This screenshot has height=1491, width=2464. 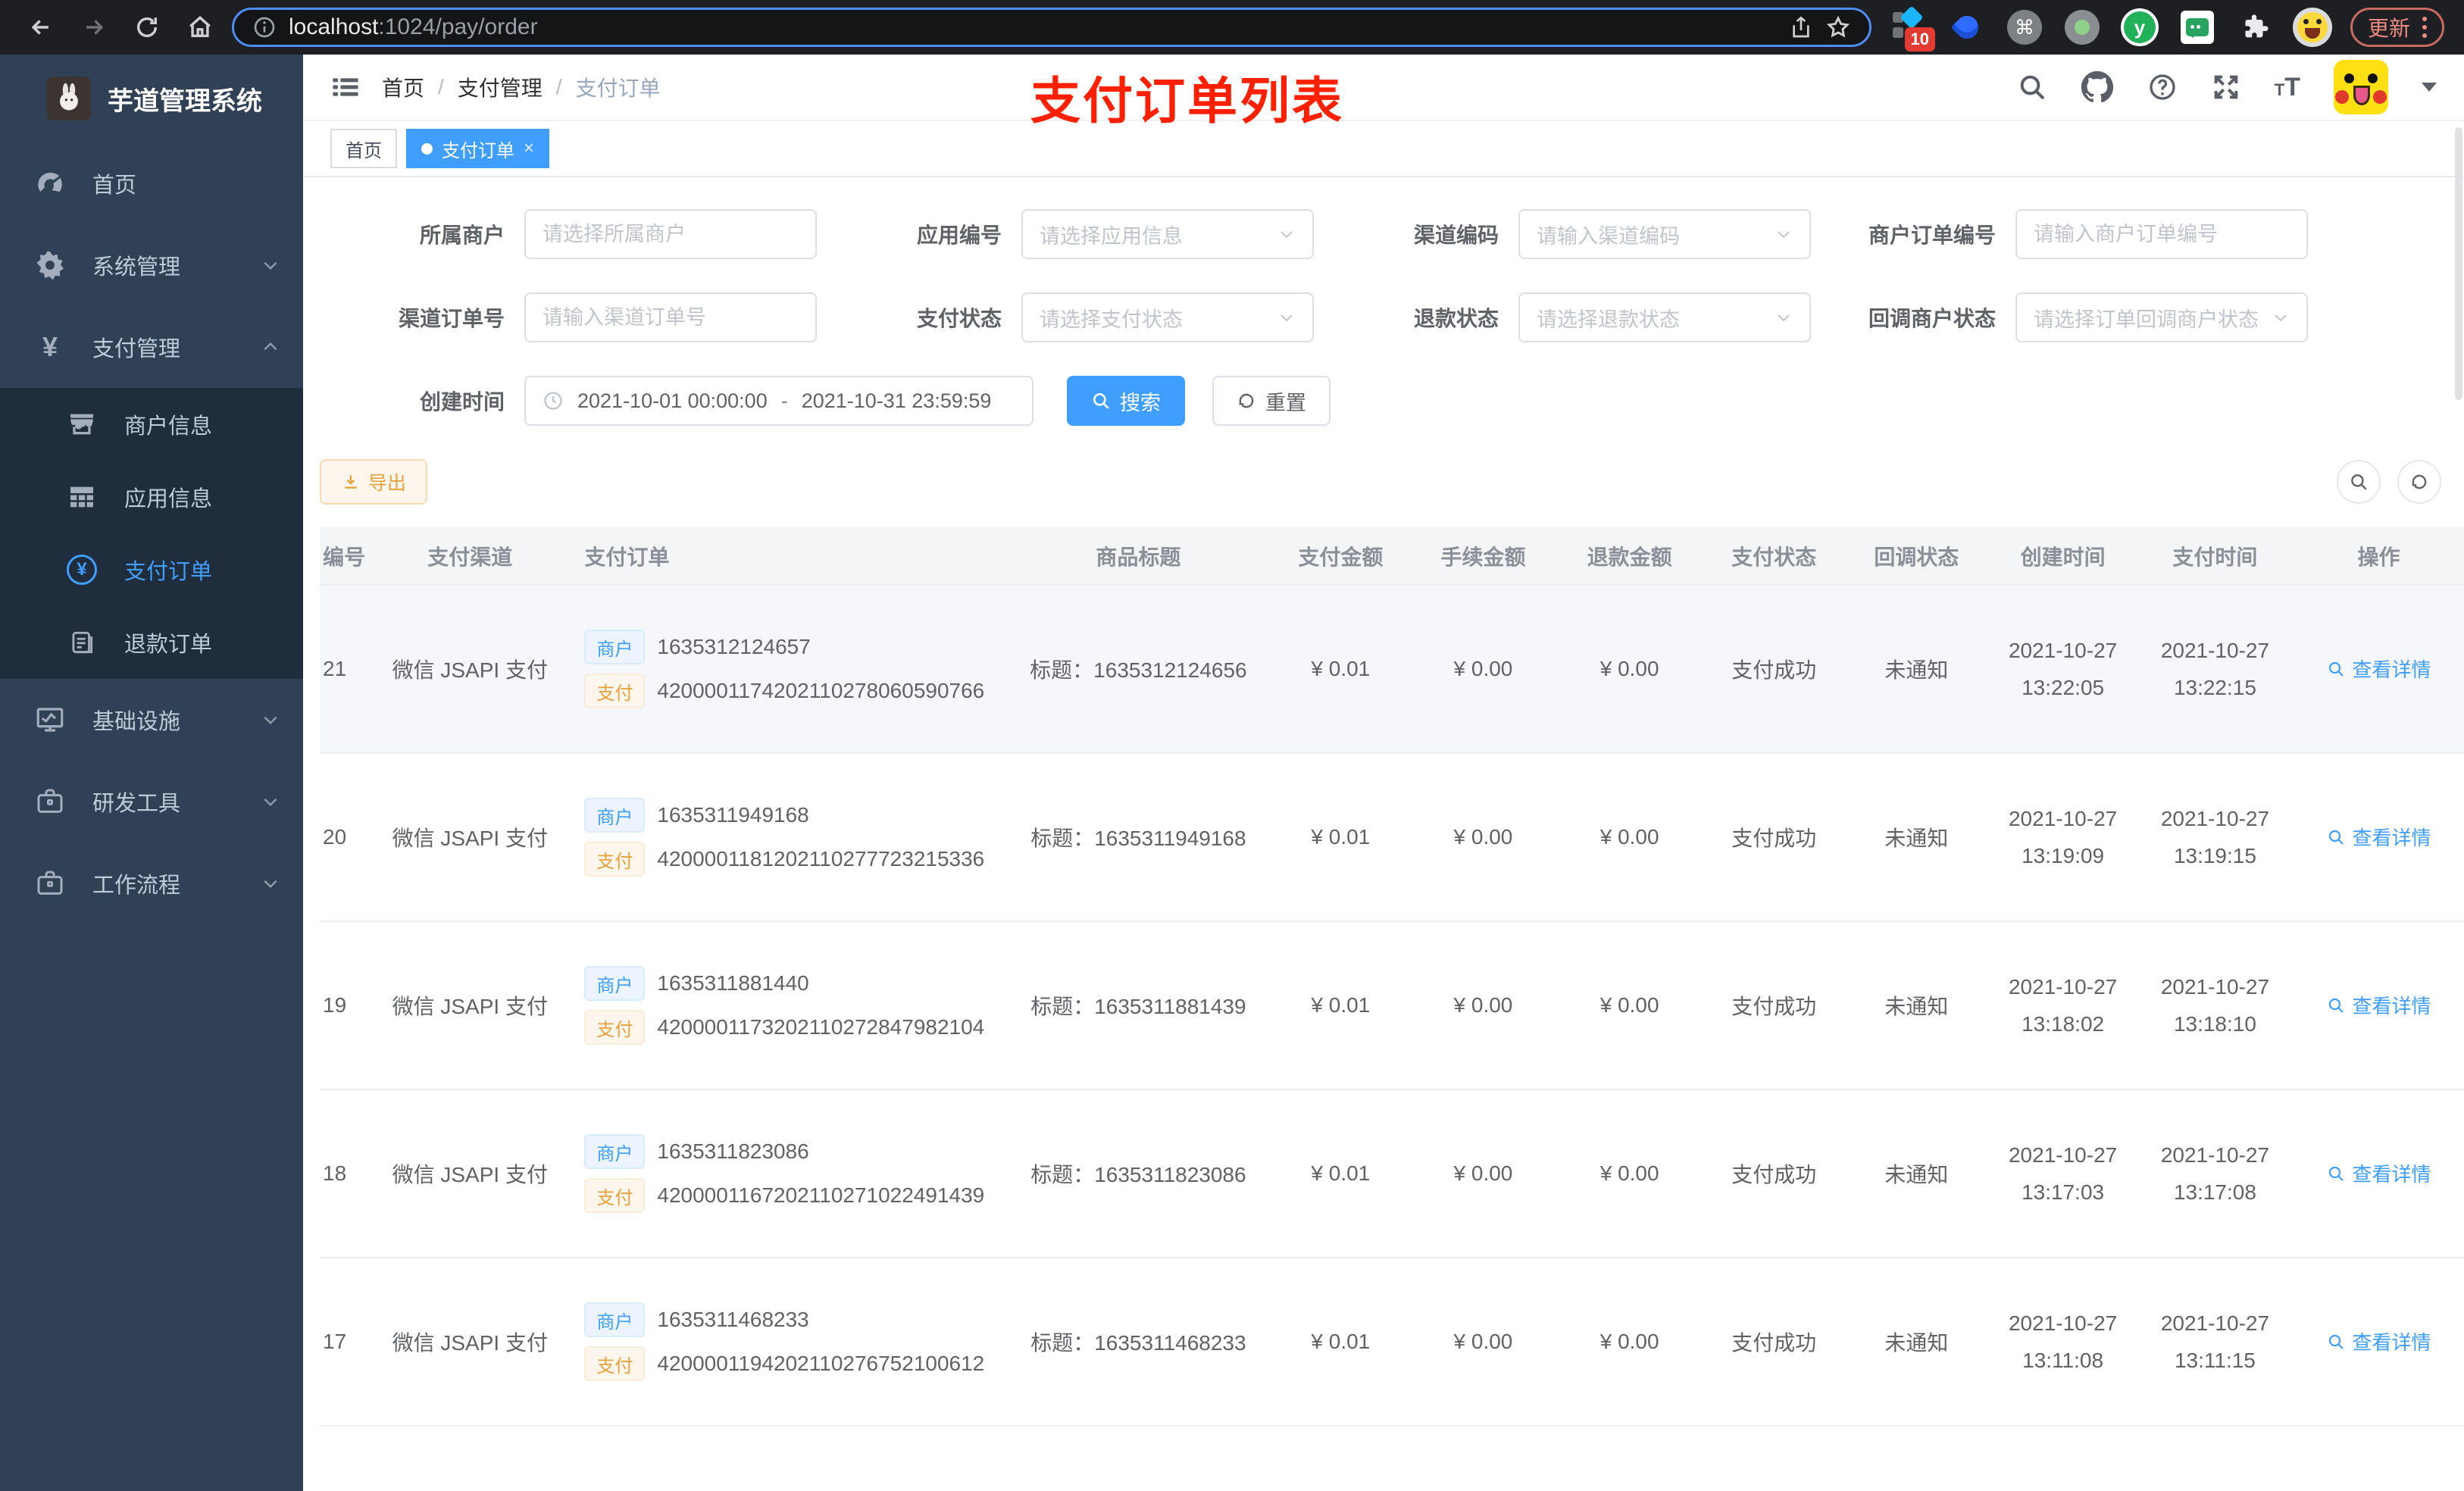 I want to click on pay-status-select: 请选择支付状态, so click(x=1167, y=317).